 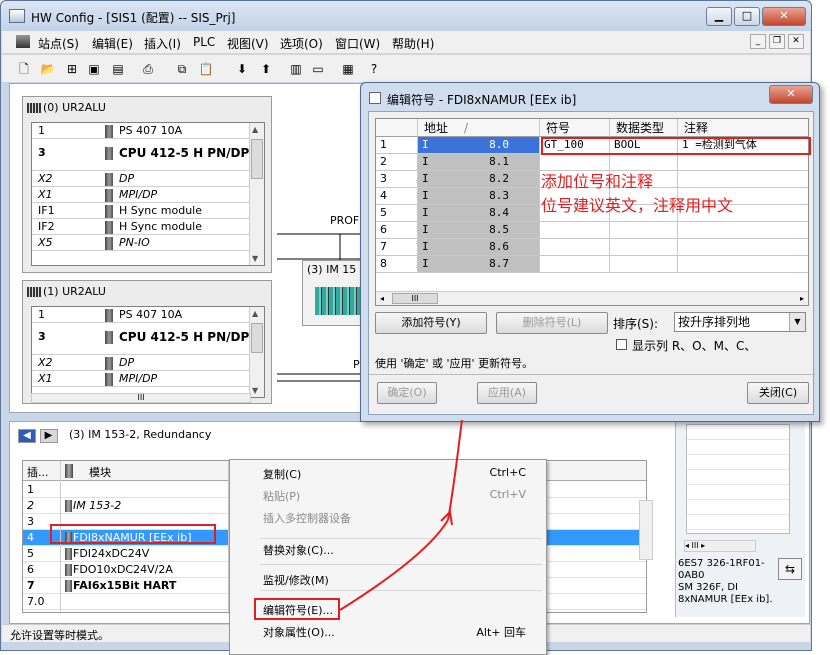 I want to click on ok-button: 确定(O), so click(x=407, y=393).